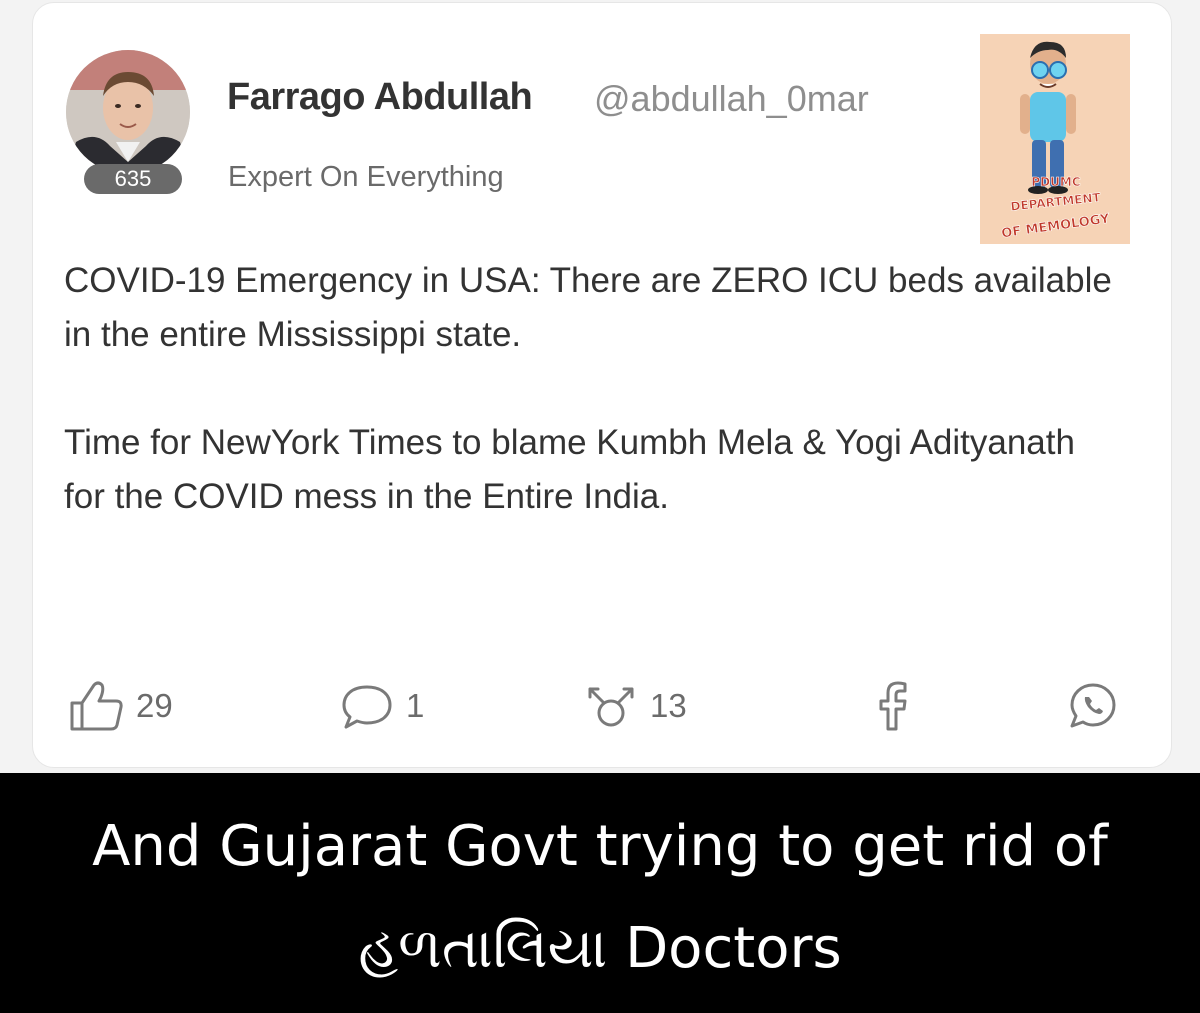 This screenshot has height=1013, width=1200. What do you see at coordinates (1055, 182) in the screenshot?
I see `stamp-line1: PDUMC` at bounding box center [1055, 182].